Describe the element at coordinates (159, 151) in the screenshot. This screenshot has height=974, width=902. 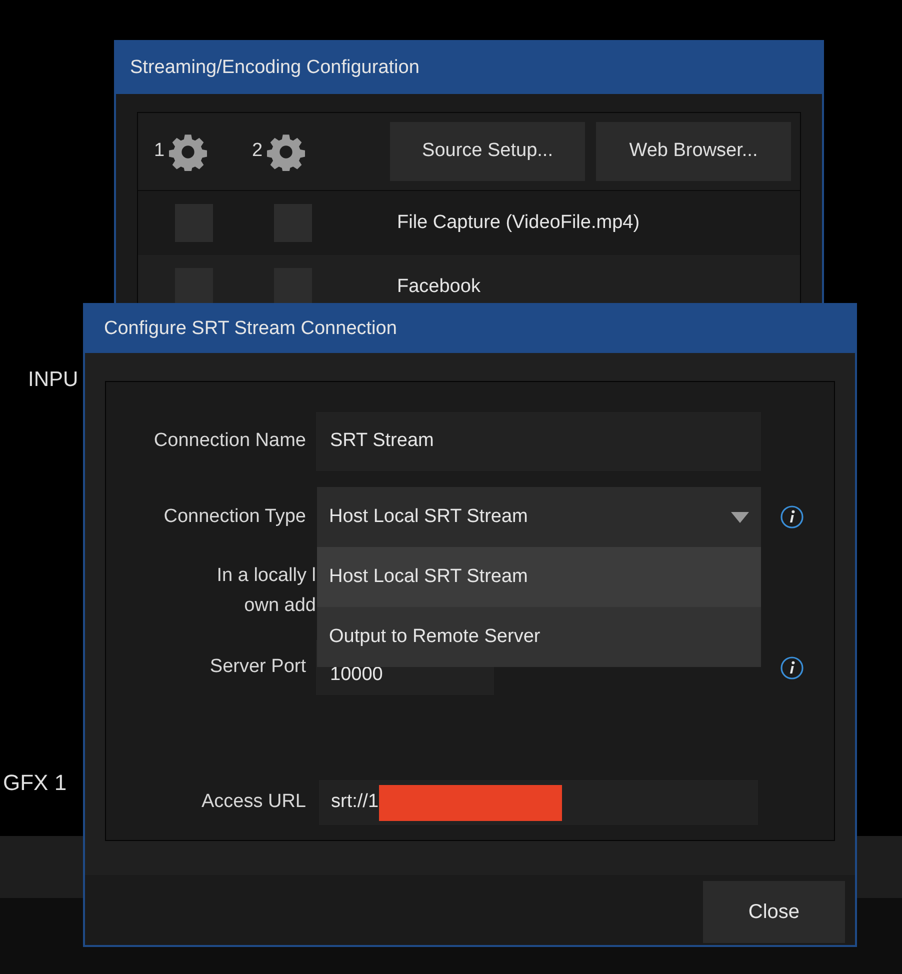
I see `column-number: 1` at that location.